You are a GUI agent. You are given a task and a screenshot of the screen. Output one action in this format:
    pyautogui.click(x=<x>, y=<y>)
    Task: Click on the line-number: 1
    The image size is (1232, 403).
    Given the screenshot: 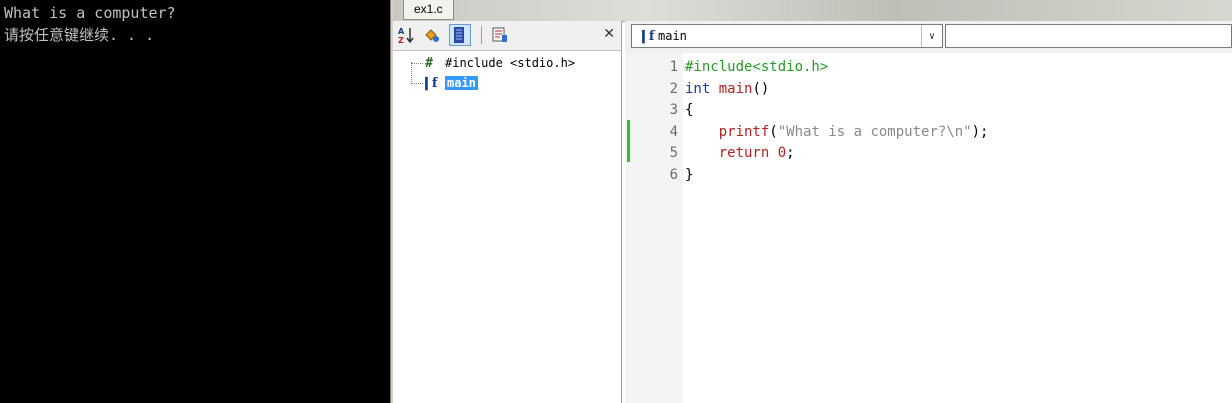 What is the action you would take?
    pyautogui.click(x=673, y=67)
    